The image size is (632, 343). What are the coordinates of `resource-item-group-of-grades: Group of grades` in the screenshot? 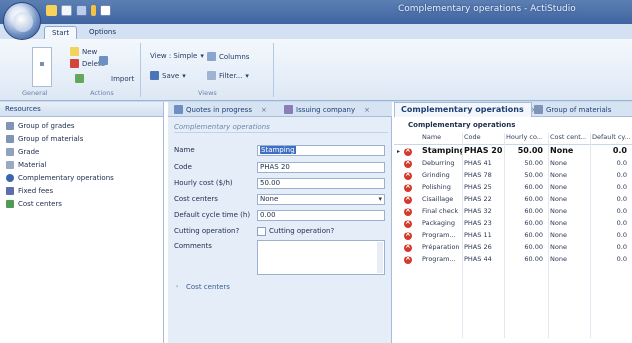 It's located at (81, 126).